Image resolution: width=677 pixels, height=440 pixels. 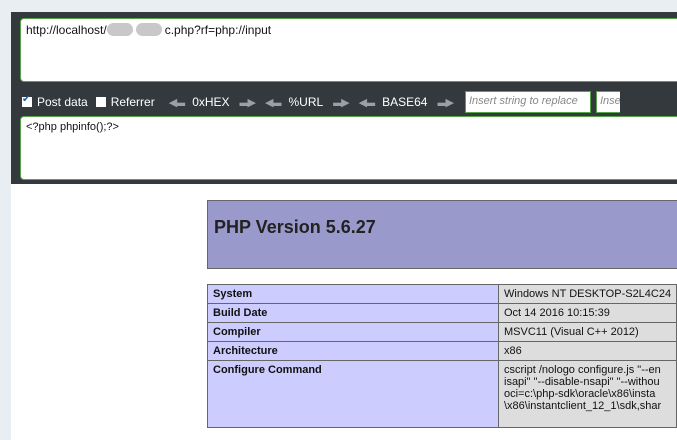 What do you see at coordinates (27, 100) in the screenshot?
I see `checkbox-checked-icon` at bounding box center [27, 100].